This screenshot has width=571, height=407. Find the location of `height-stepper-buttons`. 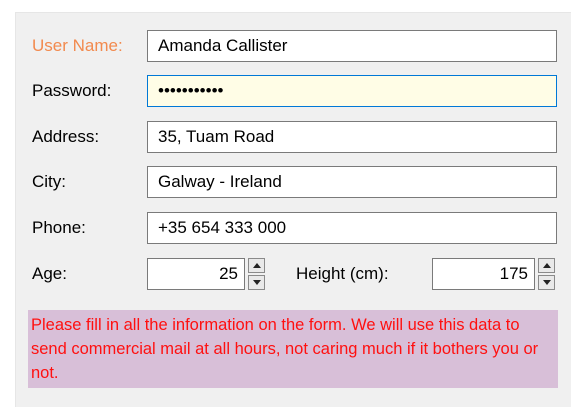

height-stepper-buttons is located at coordinates (546, 274).